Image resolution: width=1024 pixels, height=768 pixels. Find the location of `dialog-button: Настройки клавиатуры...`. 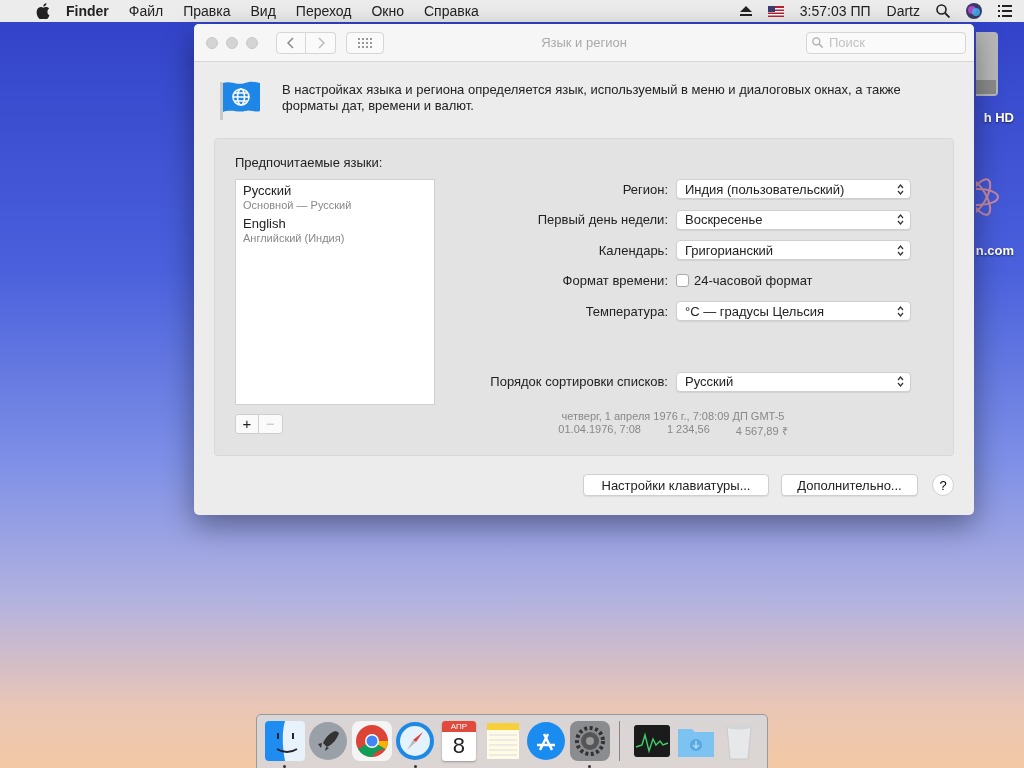

dialog-button: Настройки клавиатуры... is located at coordinates (676, 485).